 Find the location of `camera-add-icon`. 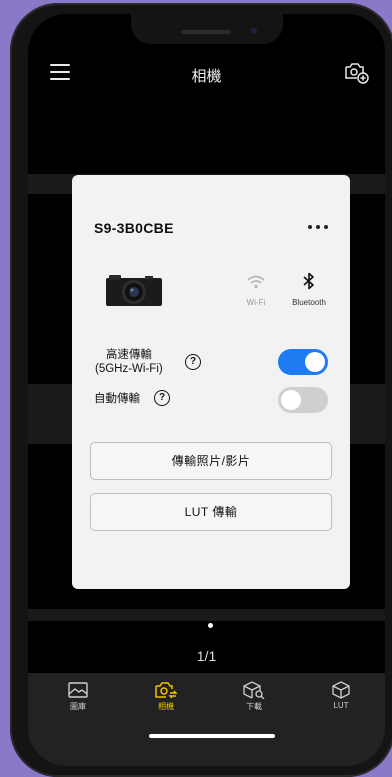

camera-add-icon is located at coordinates (357, 72).